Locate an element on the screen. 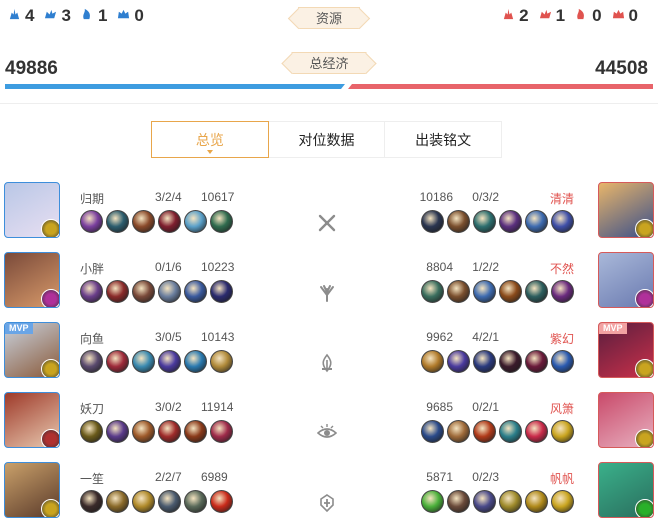 Image resolution: width=658 pixels, height=527 pixels. red-player-name: 紫幻 is located at coordinates (561, 339).